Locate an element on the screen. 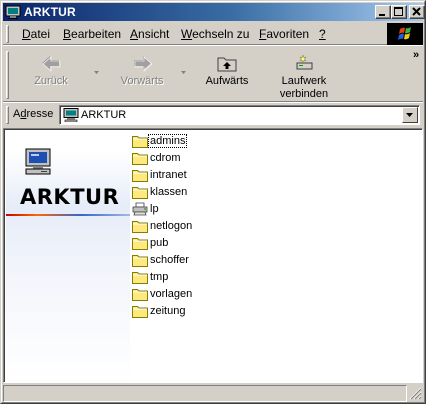 This screenshot has height=404, width=426. maximize-button is located at coordinates (399, 12).